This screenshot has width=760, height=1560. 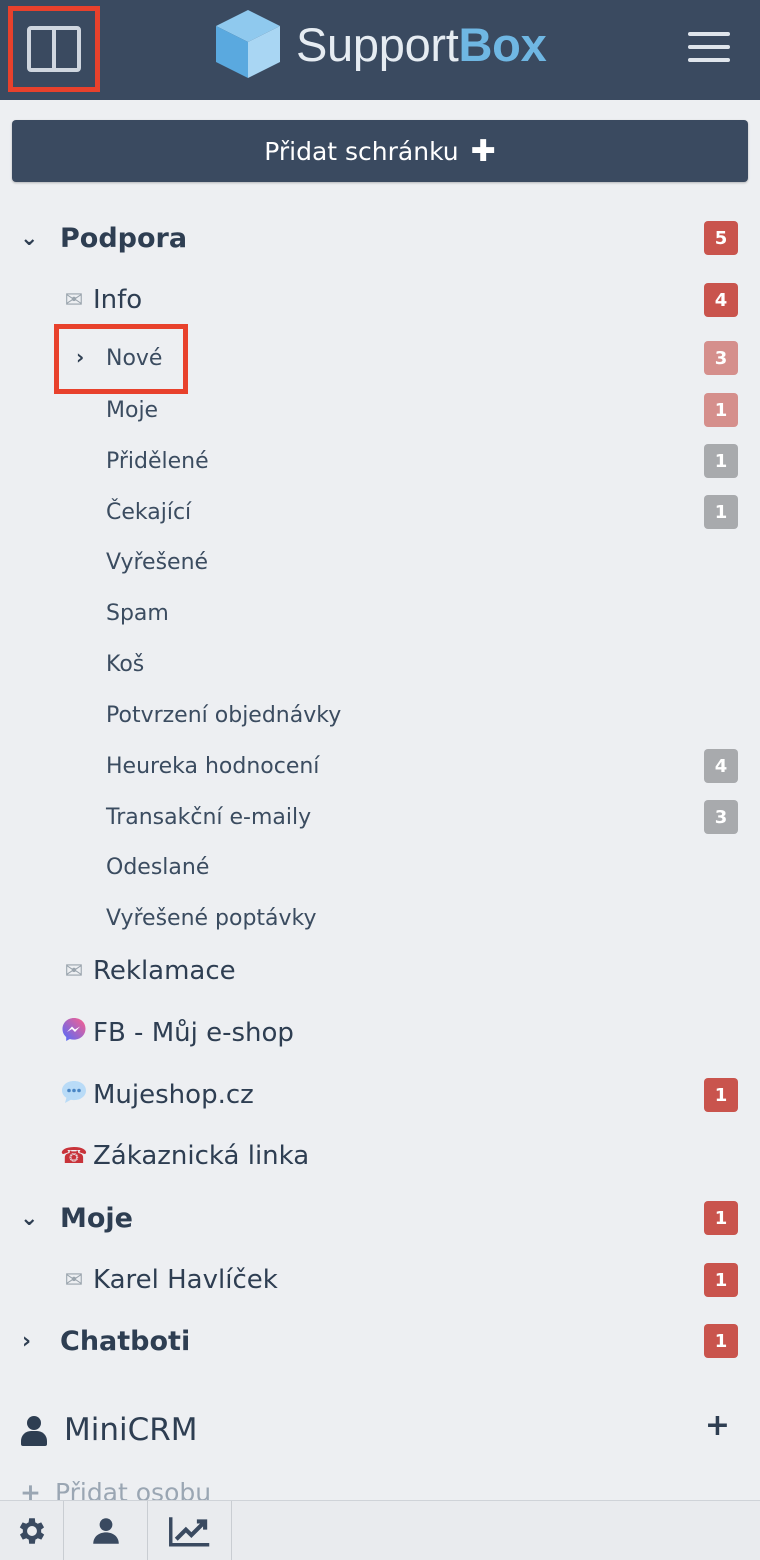 What do you see at coordinates (380, 300) in the screenshot?
I see `inbox-info: ✉ Info 4` at bounding box center [380, 300].